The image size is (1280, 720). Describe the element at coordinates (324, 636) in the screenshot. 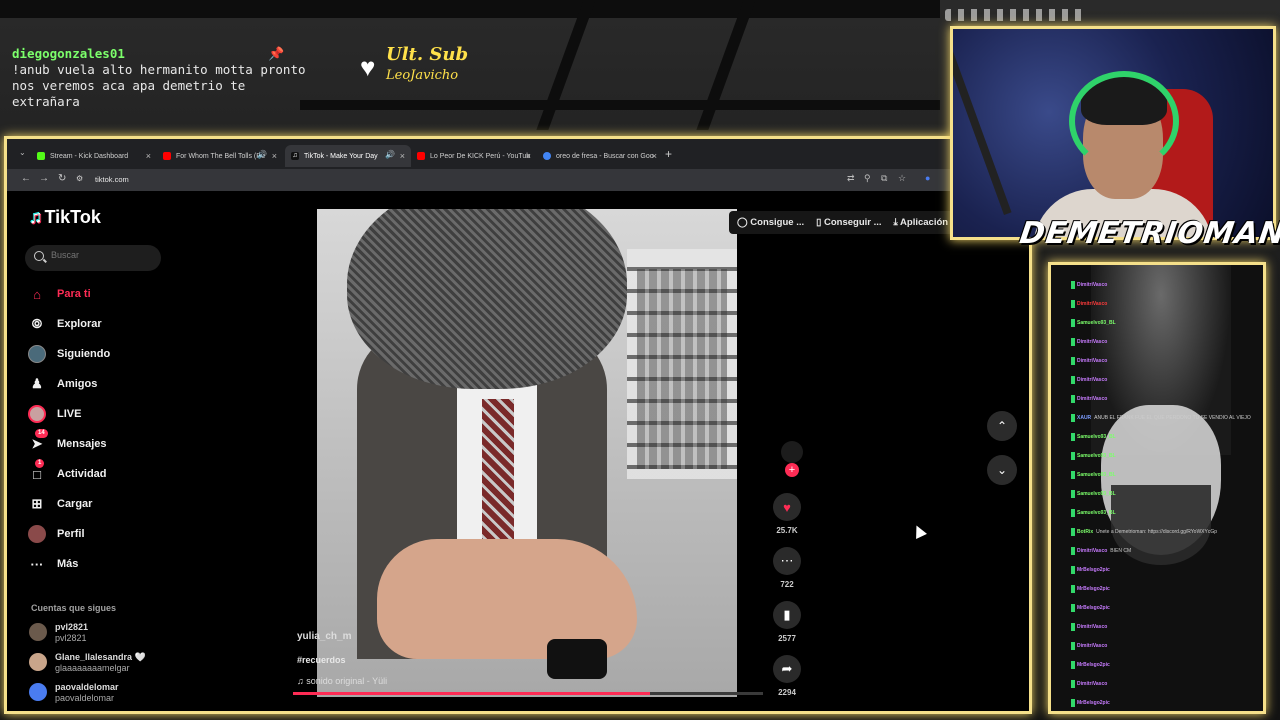

I see `video-author: yulia_ch_m` at that location.